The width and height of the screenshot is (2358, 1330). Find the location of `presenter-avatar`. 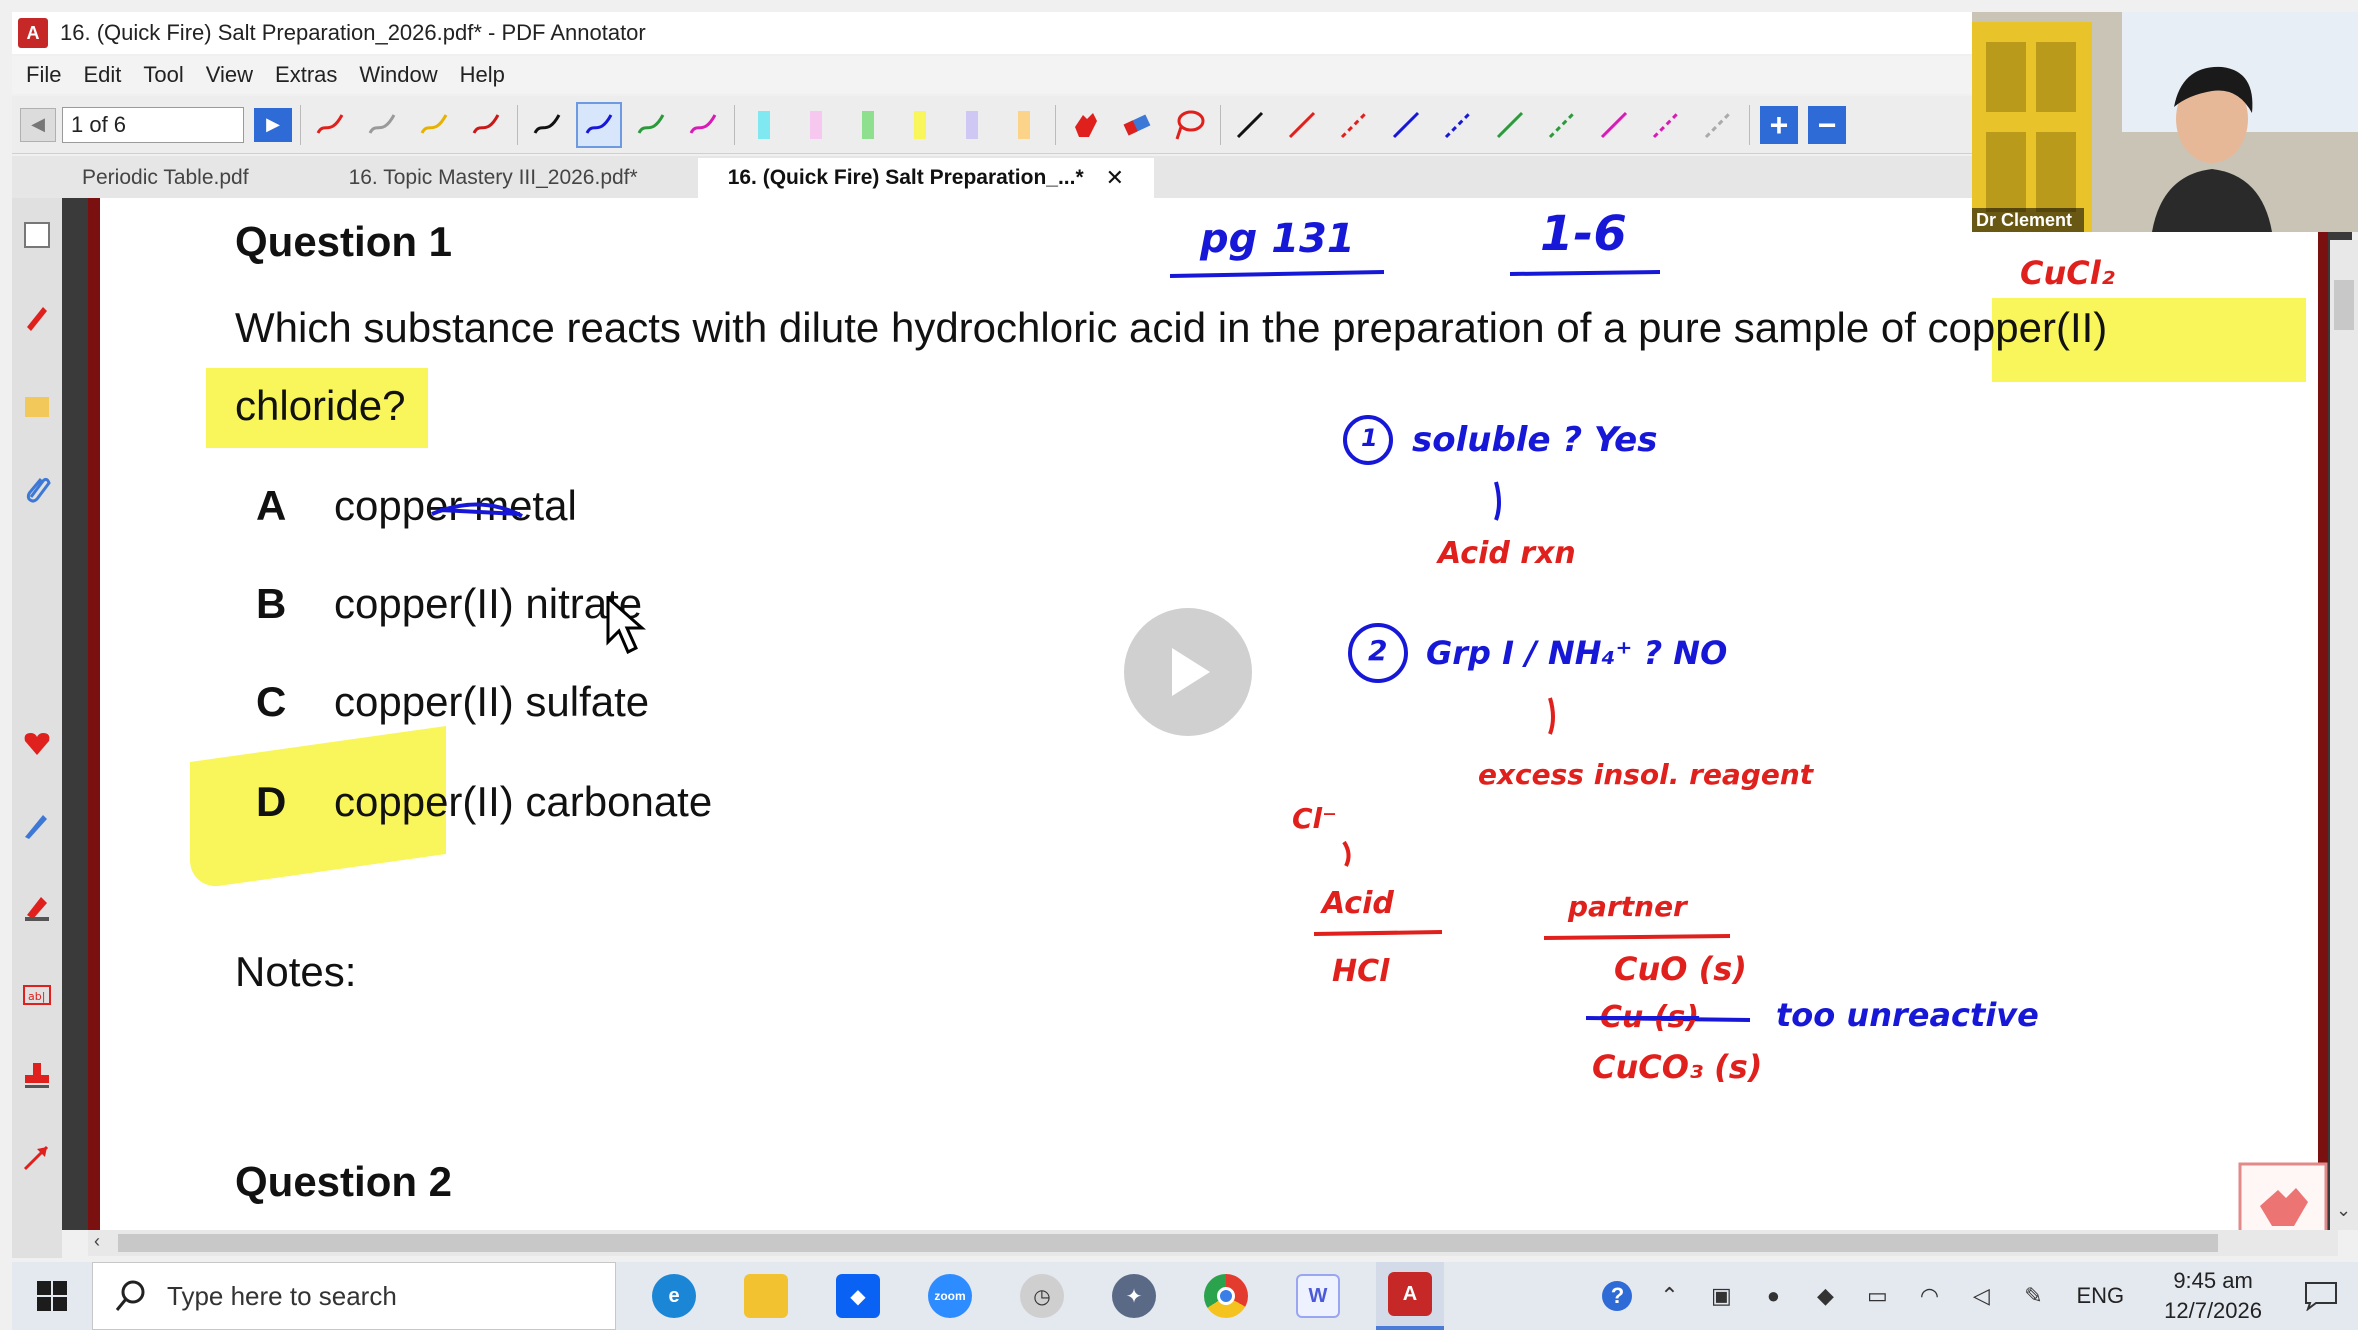

presenter-avatar is located at coordinates (2212, 149).